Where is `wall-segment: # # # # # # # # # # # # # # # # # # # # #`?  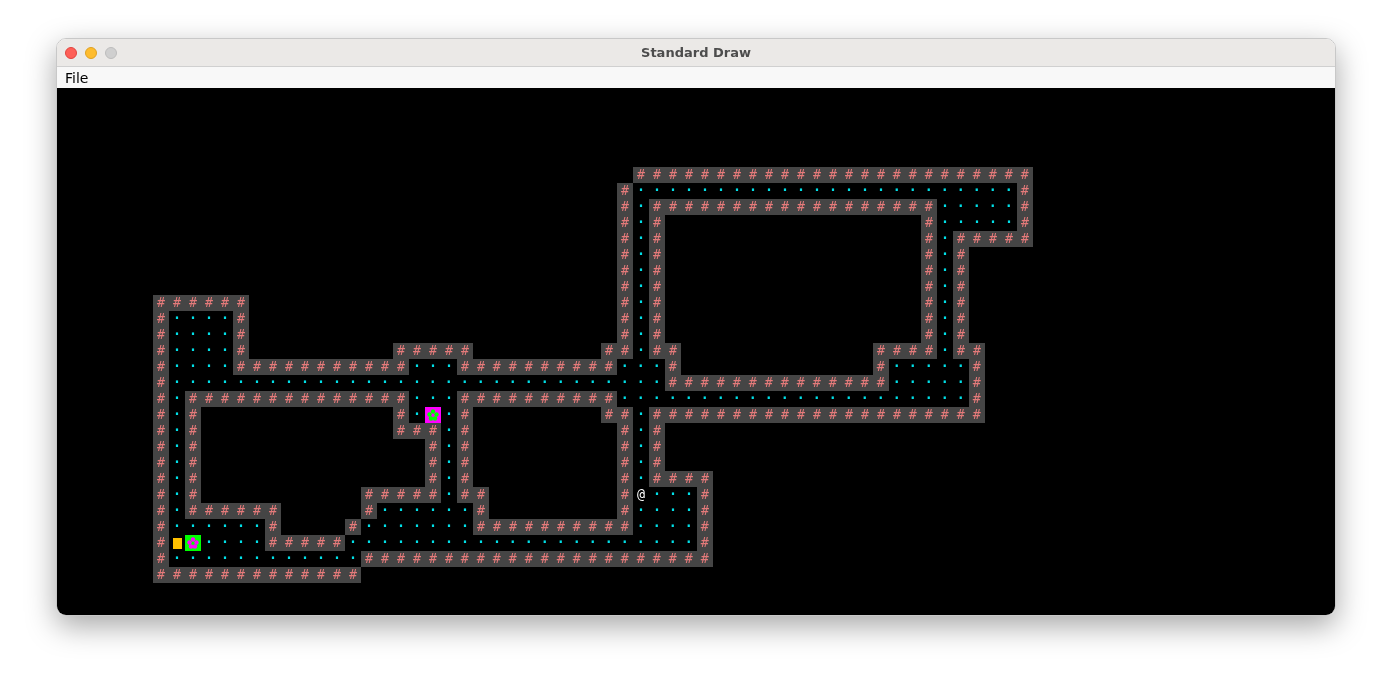 wall-segment: # # # # # # # # # # # # # # # # # # # # # is located at coordinates (817, 415).